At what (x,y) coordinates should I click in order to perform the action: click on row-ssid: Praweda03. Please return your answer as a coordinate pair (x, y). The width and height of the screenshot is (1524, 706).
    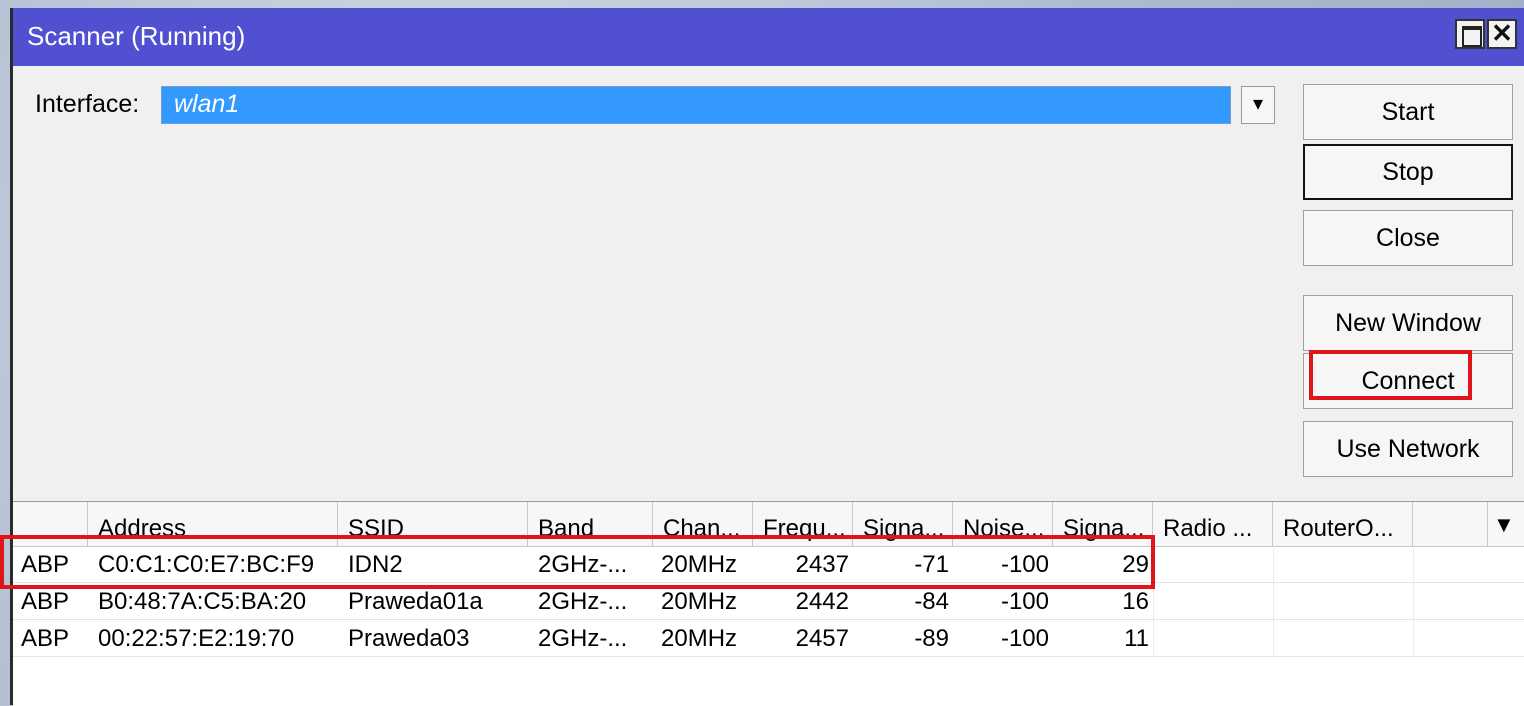
    Looking at the image, I should click on (409, 638).